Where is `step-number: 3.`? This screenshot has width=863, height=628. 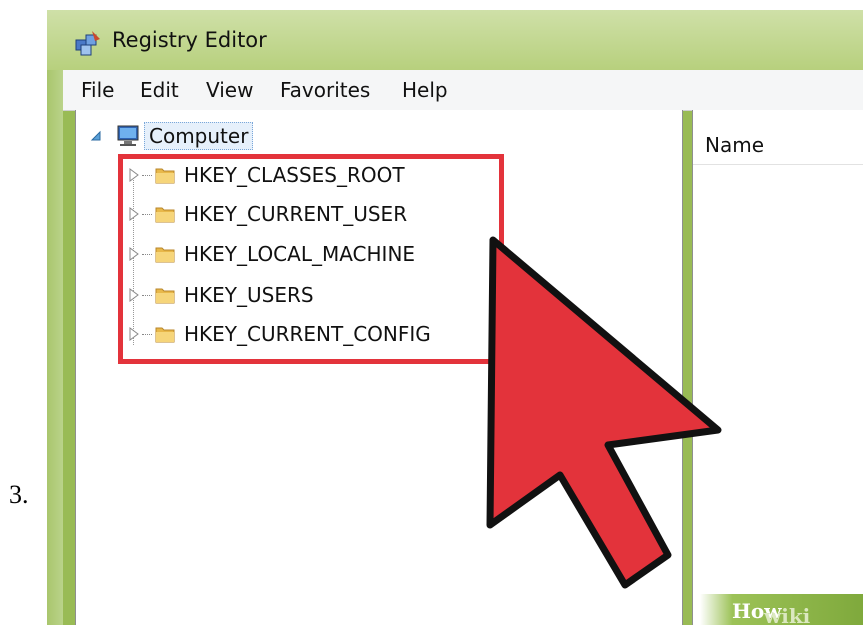 step-number: 3. is located at coordinates (19, 494).